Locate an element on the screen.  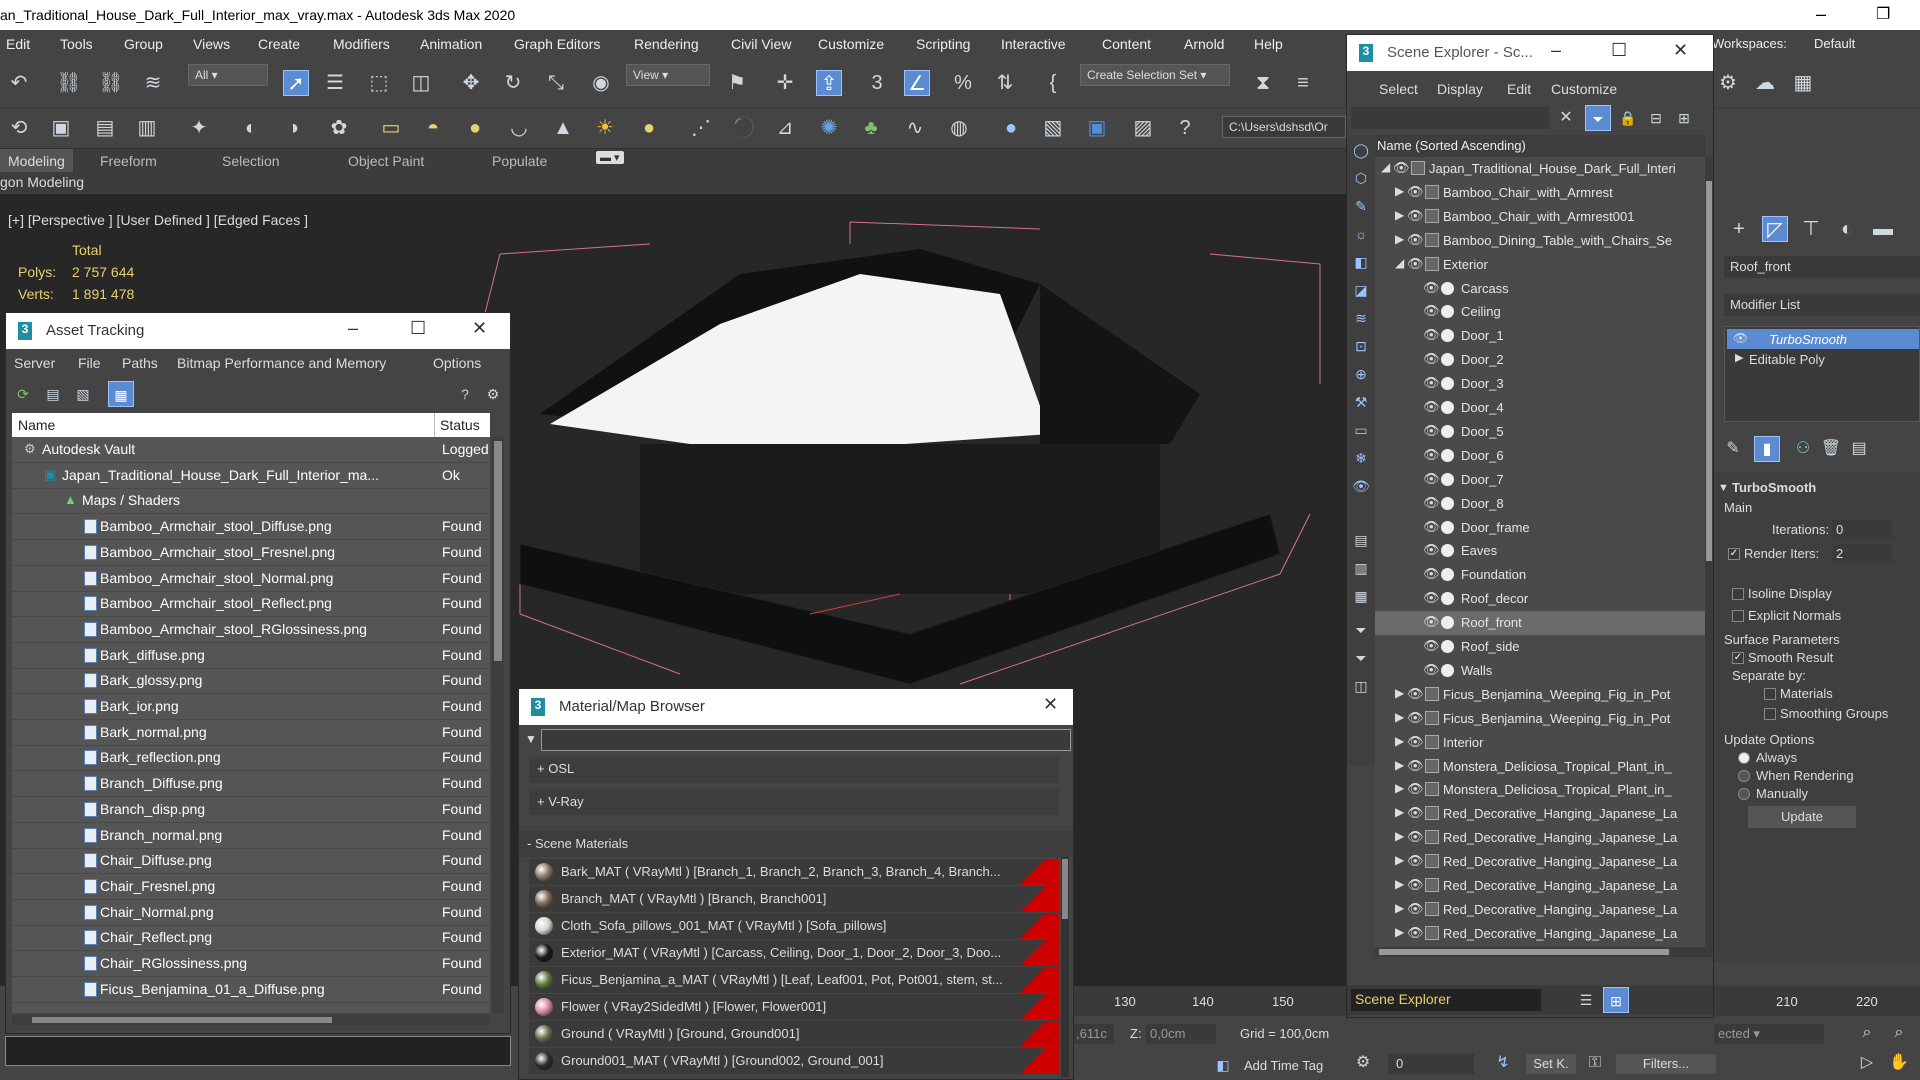
display-helpers-icon: ◪ is located at coordinates (1361, 290).